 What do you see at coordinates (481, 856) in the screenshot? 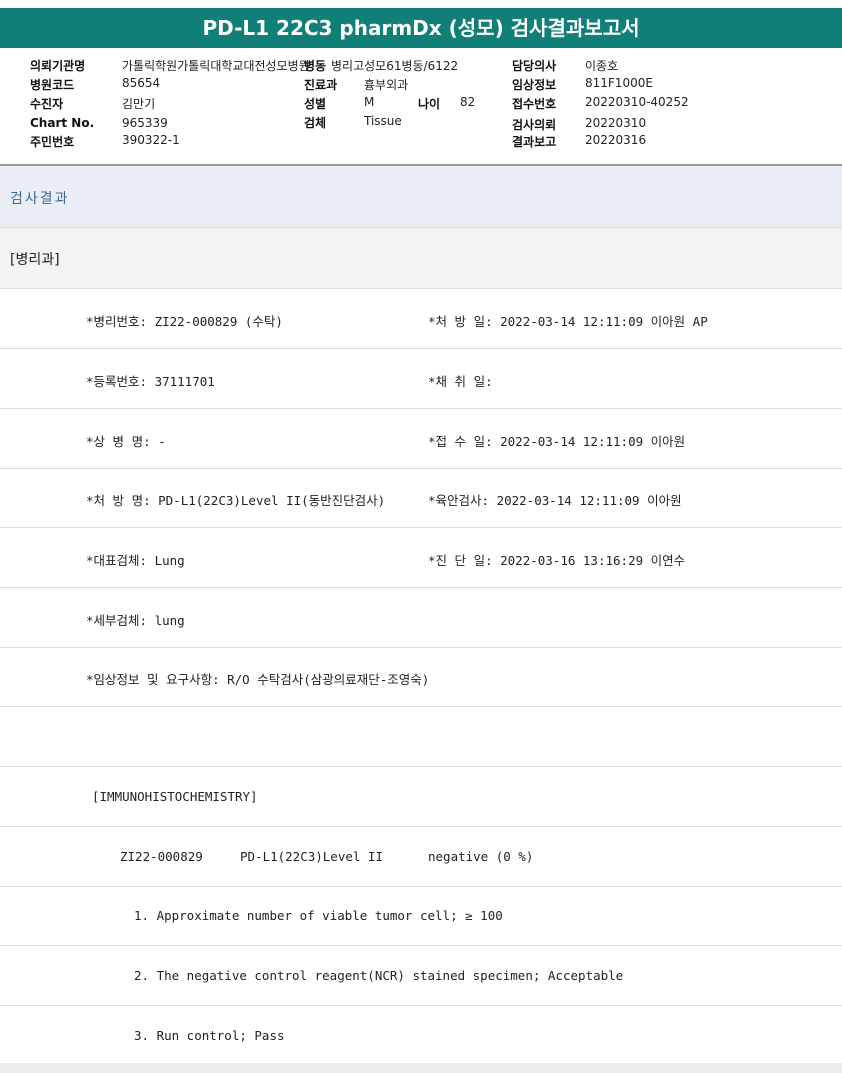
I see `ihc-result: negative (0 %)` at bounding box center [481, 856].